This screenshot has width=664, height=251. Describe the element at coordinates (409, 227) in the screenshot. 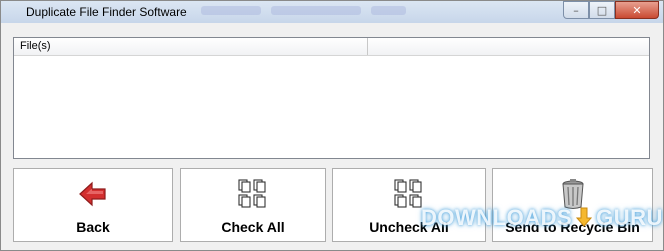

I see `uncheck-all-button-label: Uncheck All` at that location.